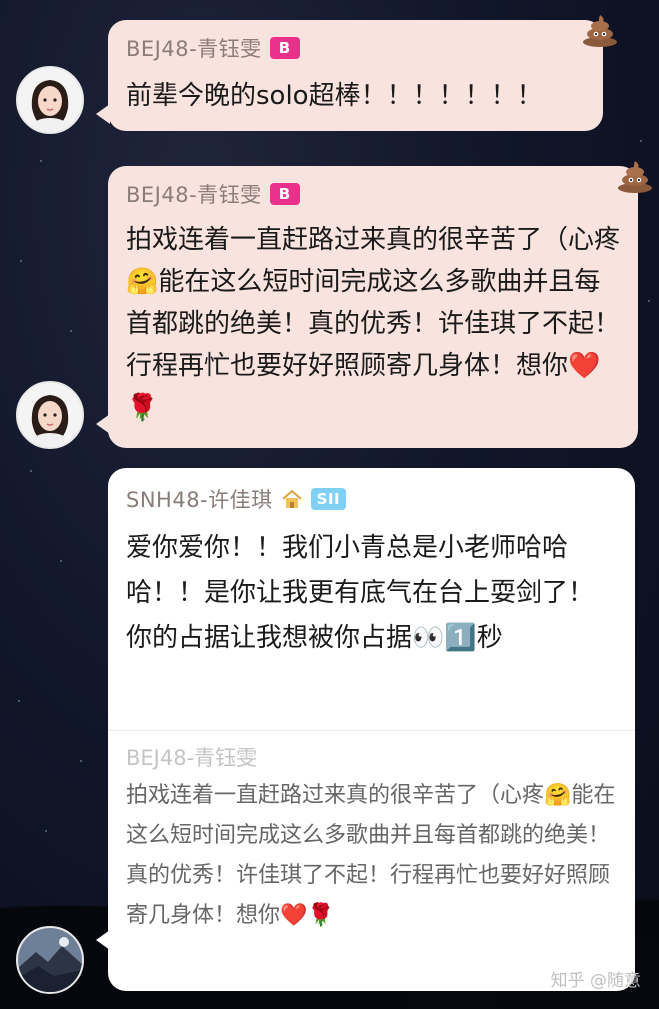  I want to click on watermark: 知乎 @随意, so click(595, 981).